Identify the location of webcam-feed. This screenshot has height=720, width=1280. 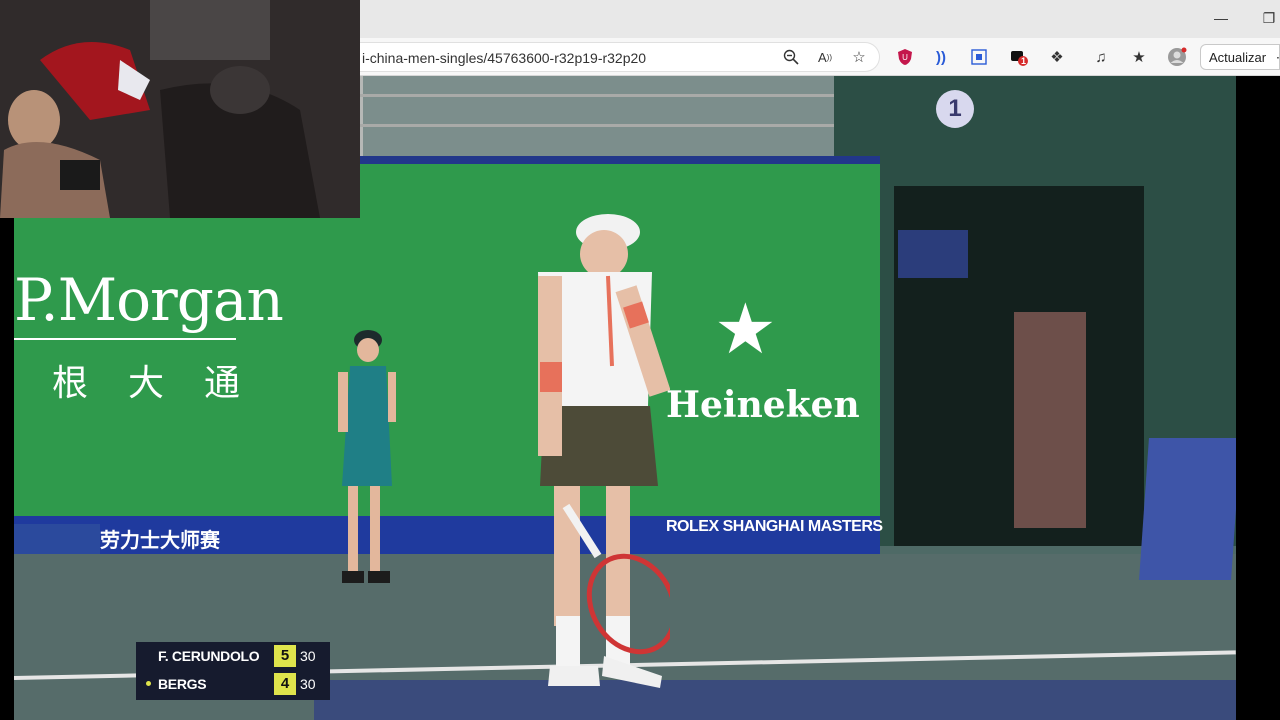
(180, 109).